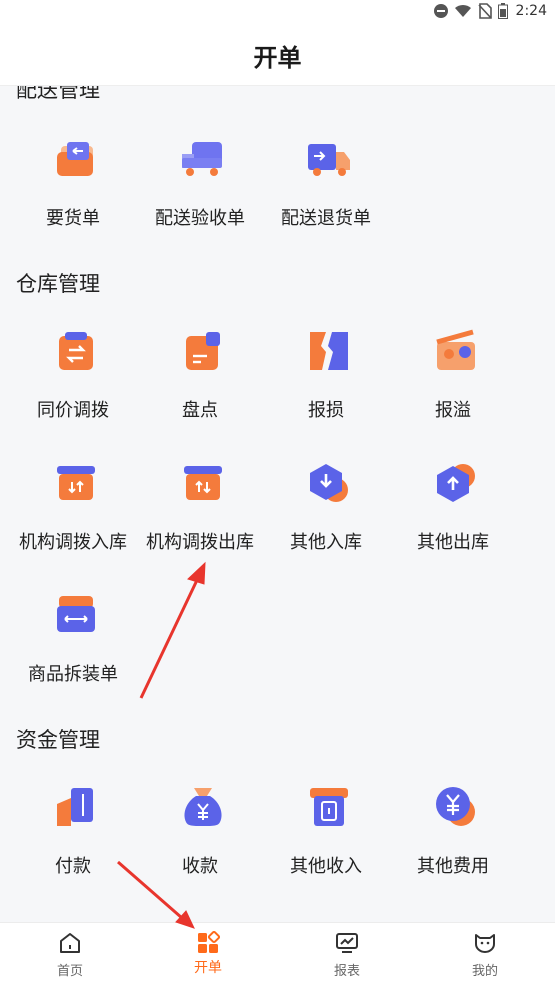 This screenshot has height=987, width=555. Describe the element at coordinates (73, 410) in the screenshot. I see `menu-label: 同价调拨` at that location.